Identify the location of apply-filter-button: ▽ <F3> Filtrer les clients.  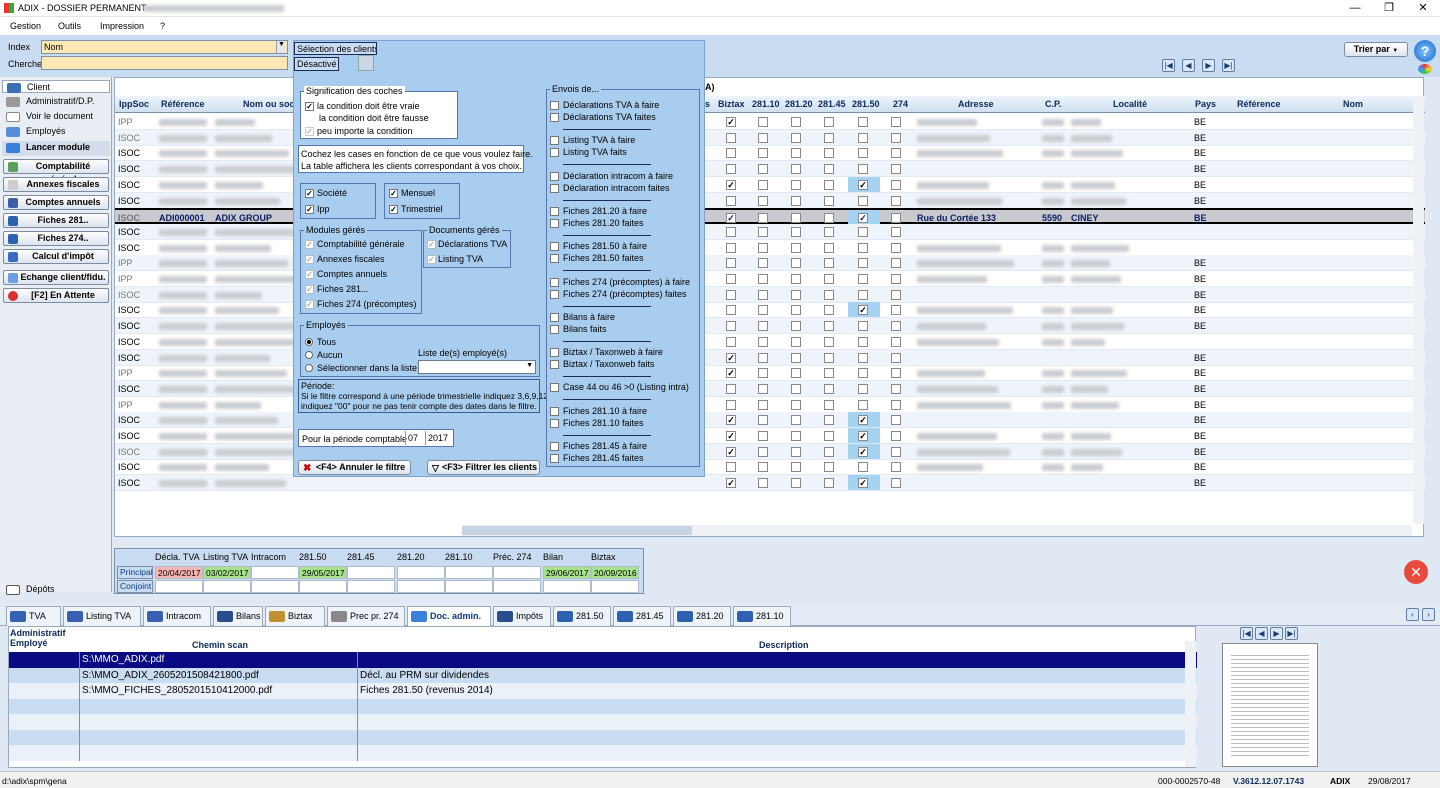
(483, 467).